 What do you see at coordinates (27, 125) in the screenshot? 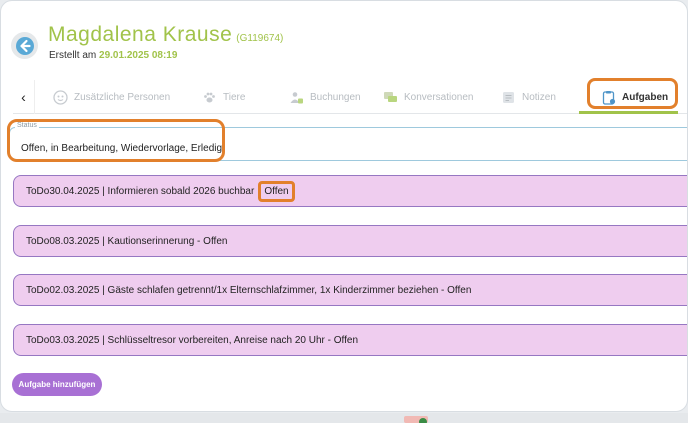
I see `status-field-label: Status` at bounding box center [27, 125].